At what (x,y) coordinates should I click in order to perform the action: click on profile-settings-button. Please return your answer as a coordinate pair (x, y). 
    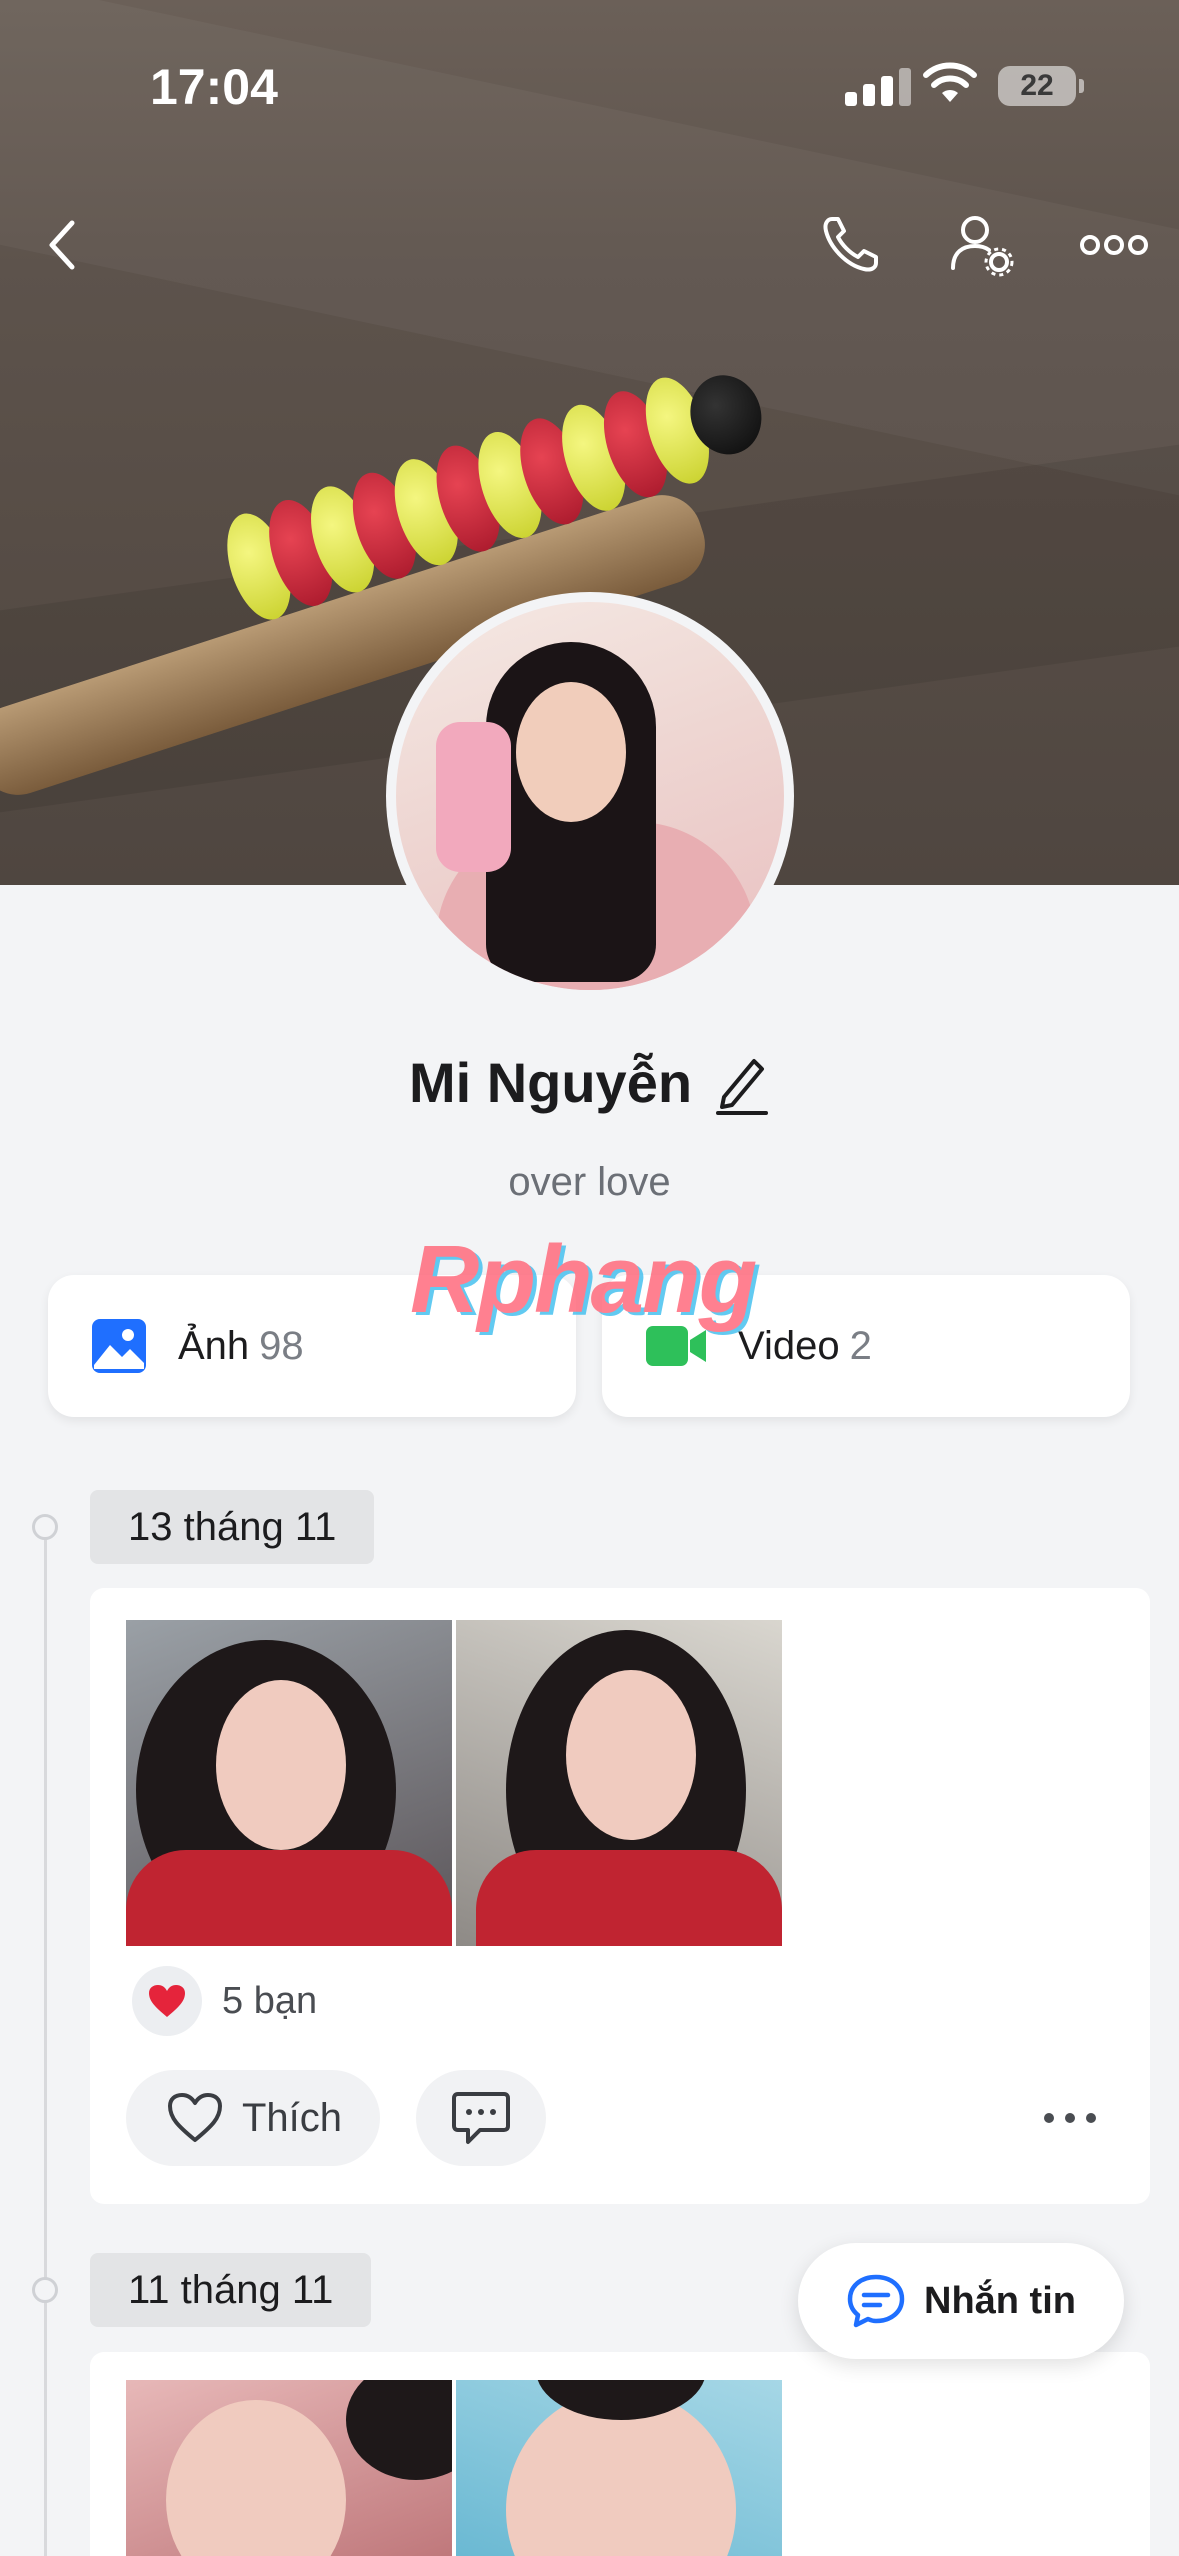
    Looking at the image, I should click on (982, 245).